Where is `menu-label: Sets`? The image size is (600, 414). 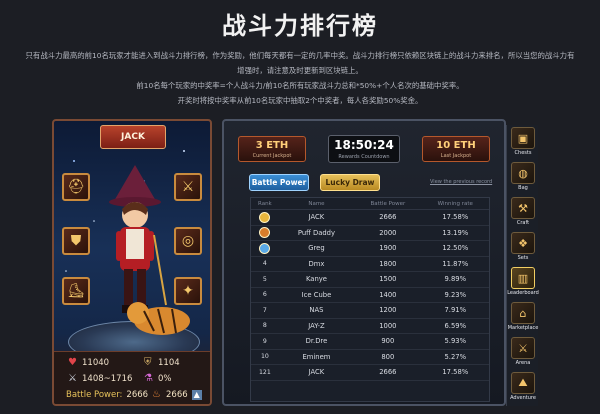
menu-label: Sets is located at coordinates (523, 258).